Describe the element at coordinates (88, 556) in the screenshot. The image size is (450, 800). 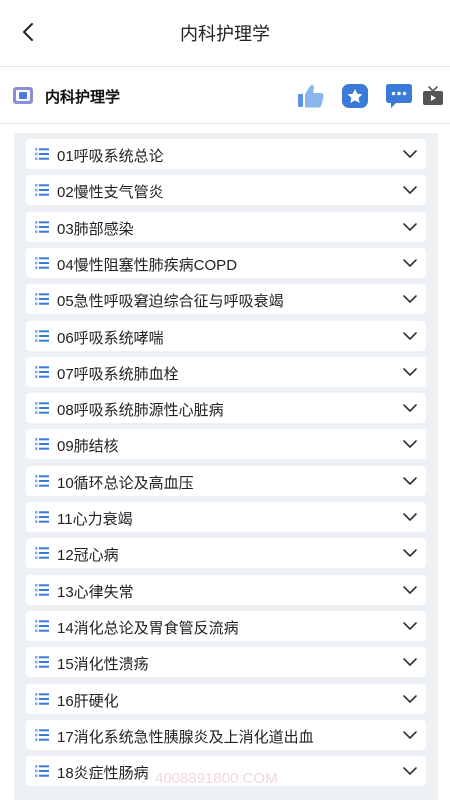
I see `chapter-title: 12冠心病` at that location.